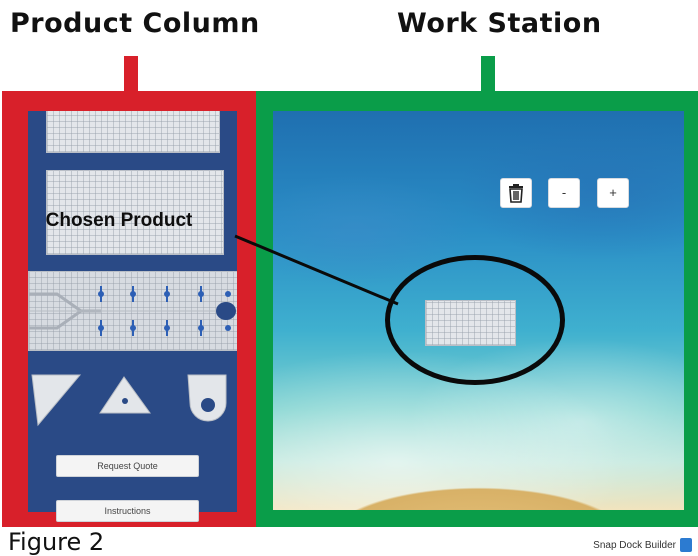 This screenshot has height=556, width=698. I want to click on zoom-in-button: +, so click(613, 193).